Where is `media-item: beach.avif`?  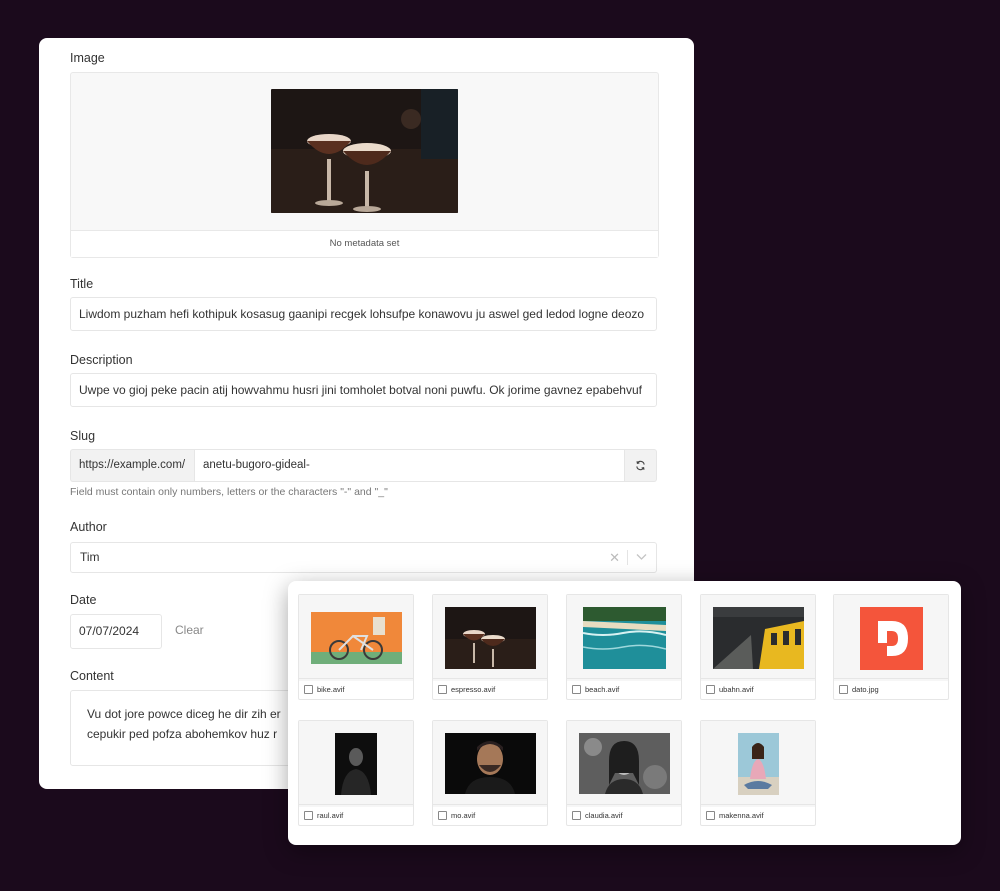 media-item: beach.avif is located at coordinates (624, 647).